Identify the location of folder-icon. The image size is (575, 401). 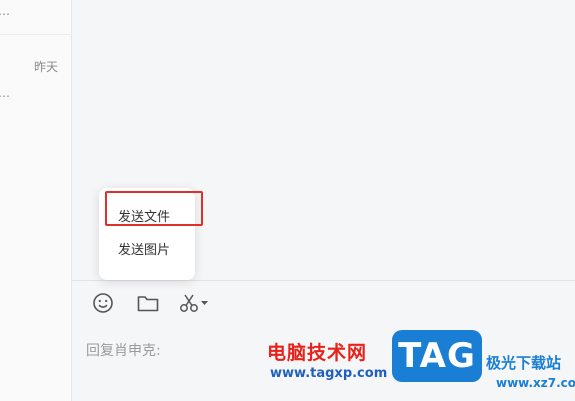
(148, 304).